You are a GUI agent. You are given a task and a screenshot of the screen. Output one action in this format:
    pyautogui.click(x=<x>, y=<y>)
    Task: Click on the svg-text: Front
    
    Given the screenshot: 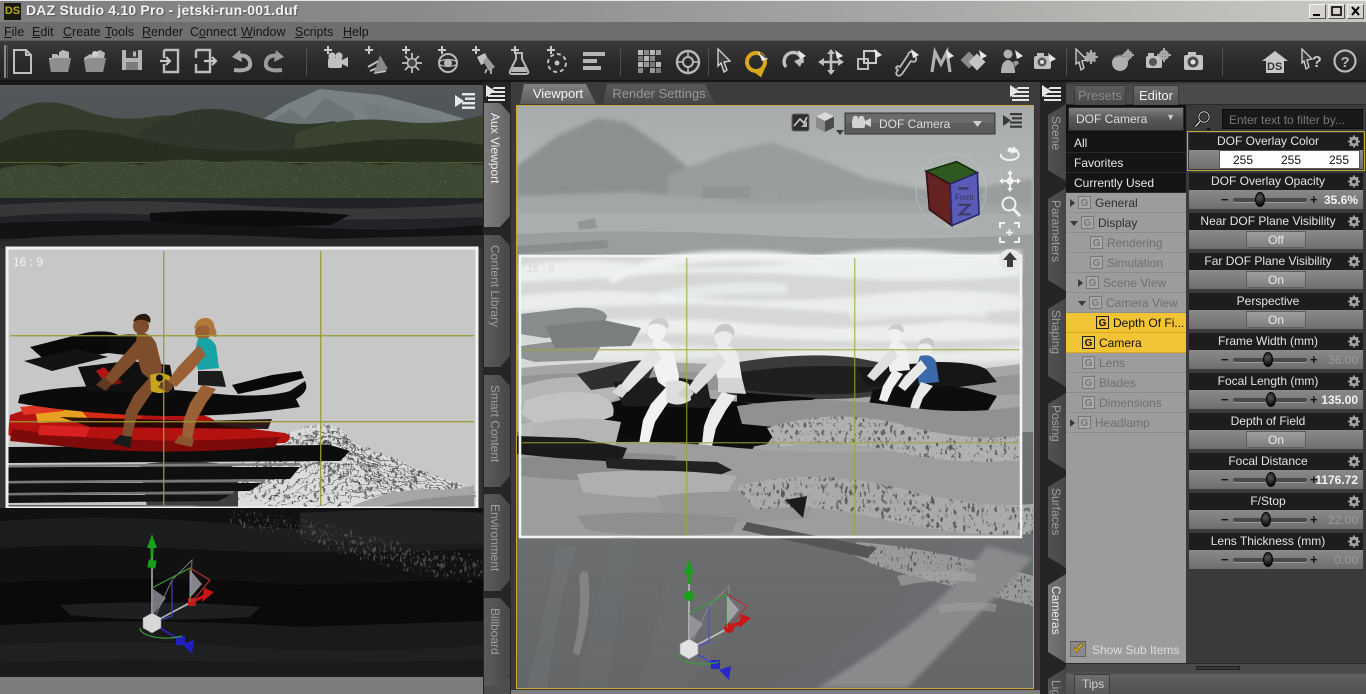 What is the action you would take?
    pyautogui.click(x=964, y=197)
    